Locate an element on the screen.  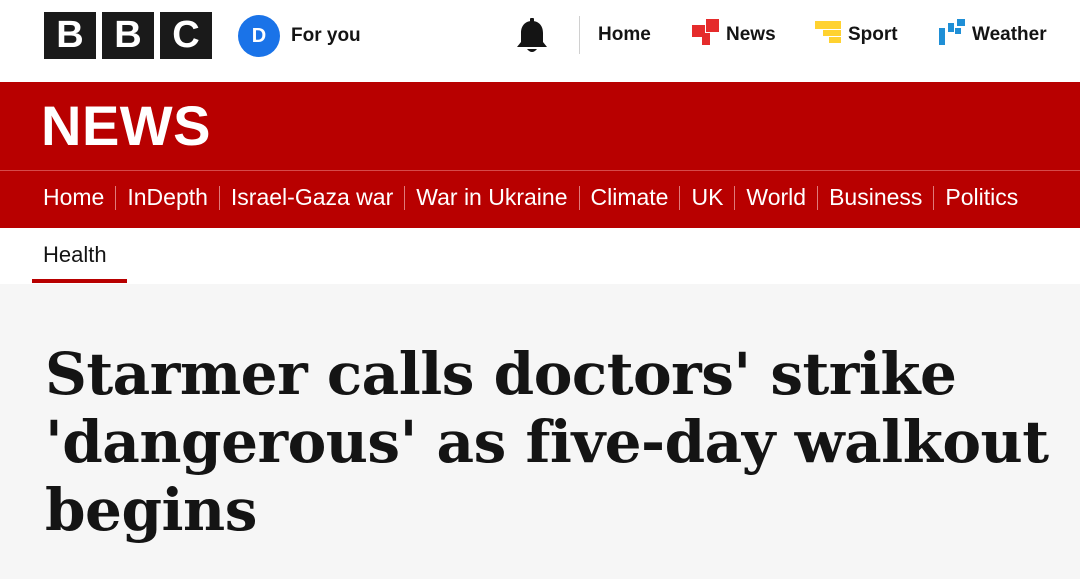
weather-icon is located at coordinates (952, 35).